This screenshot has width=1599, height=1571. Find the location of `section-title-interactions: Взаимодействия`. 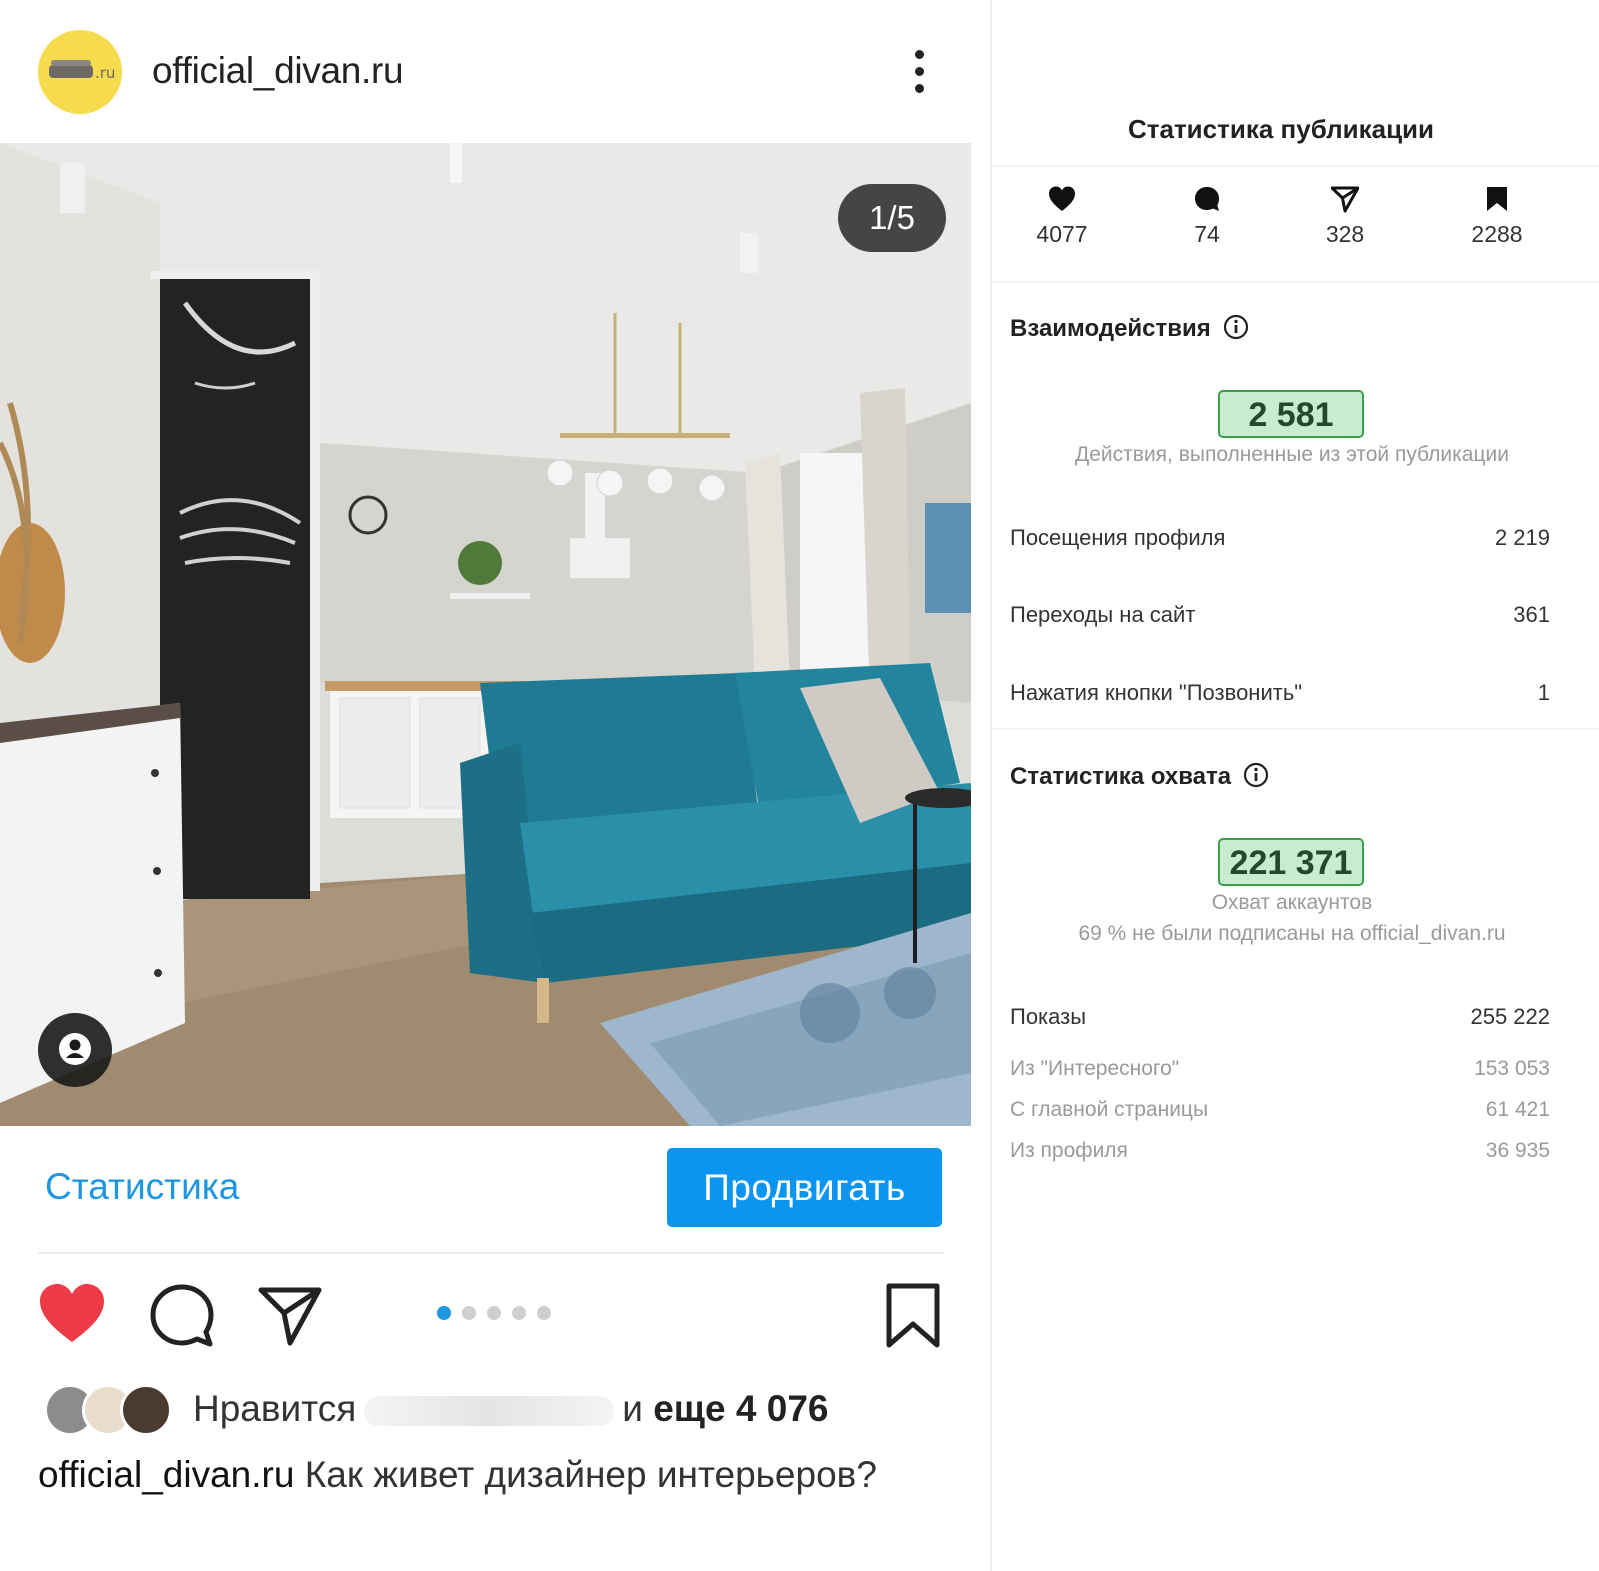

section-title-interactions: Взаимодействия is located at coordinates (1129, 328).